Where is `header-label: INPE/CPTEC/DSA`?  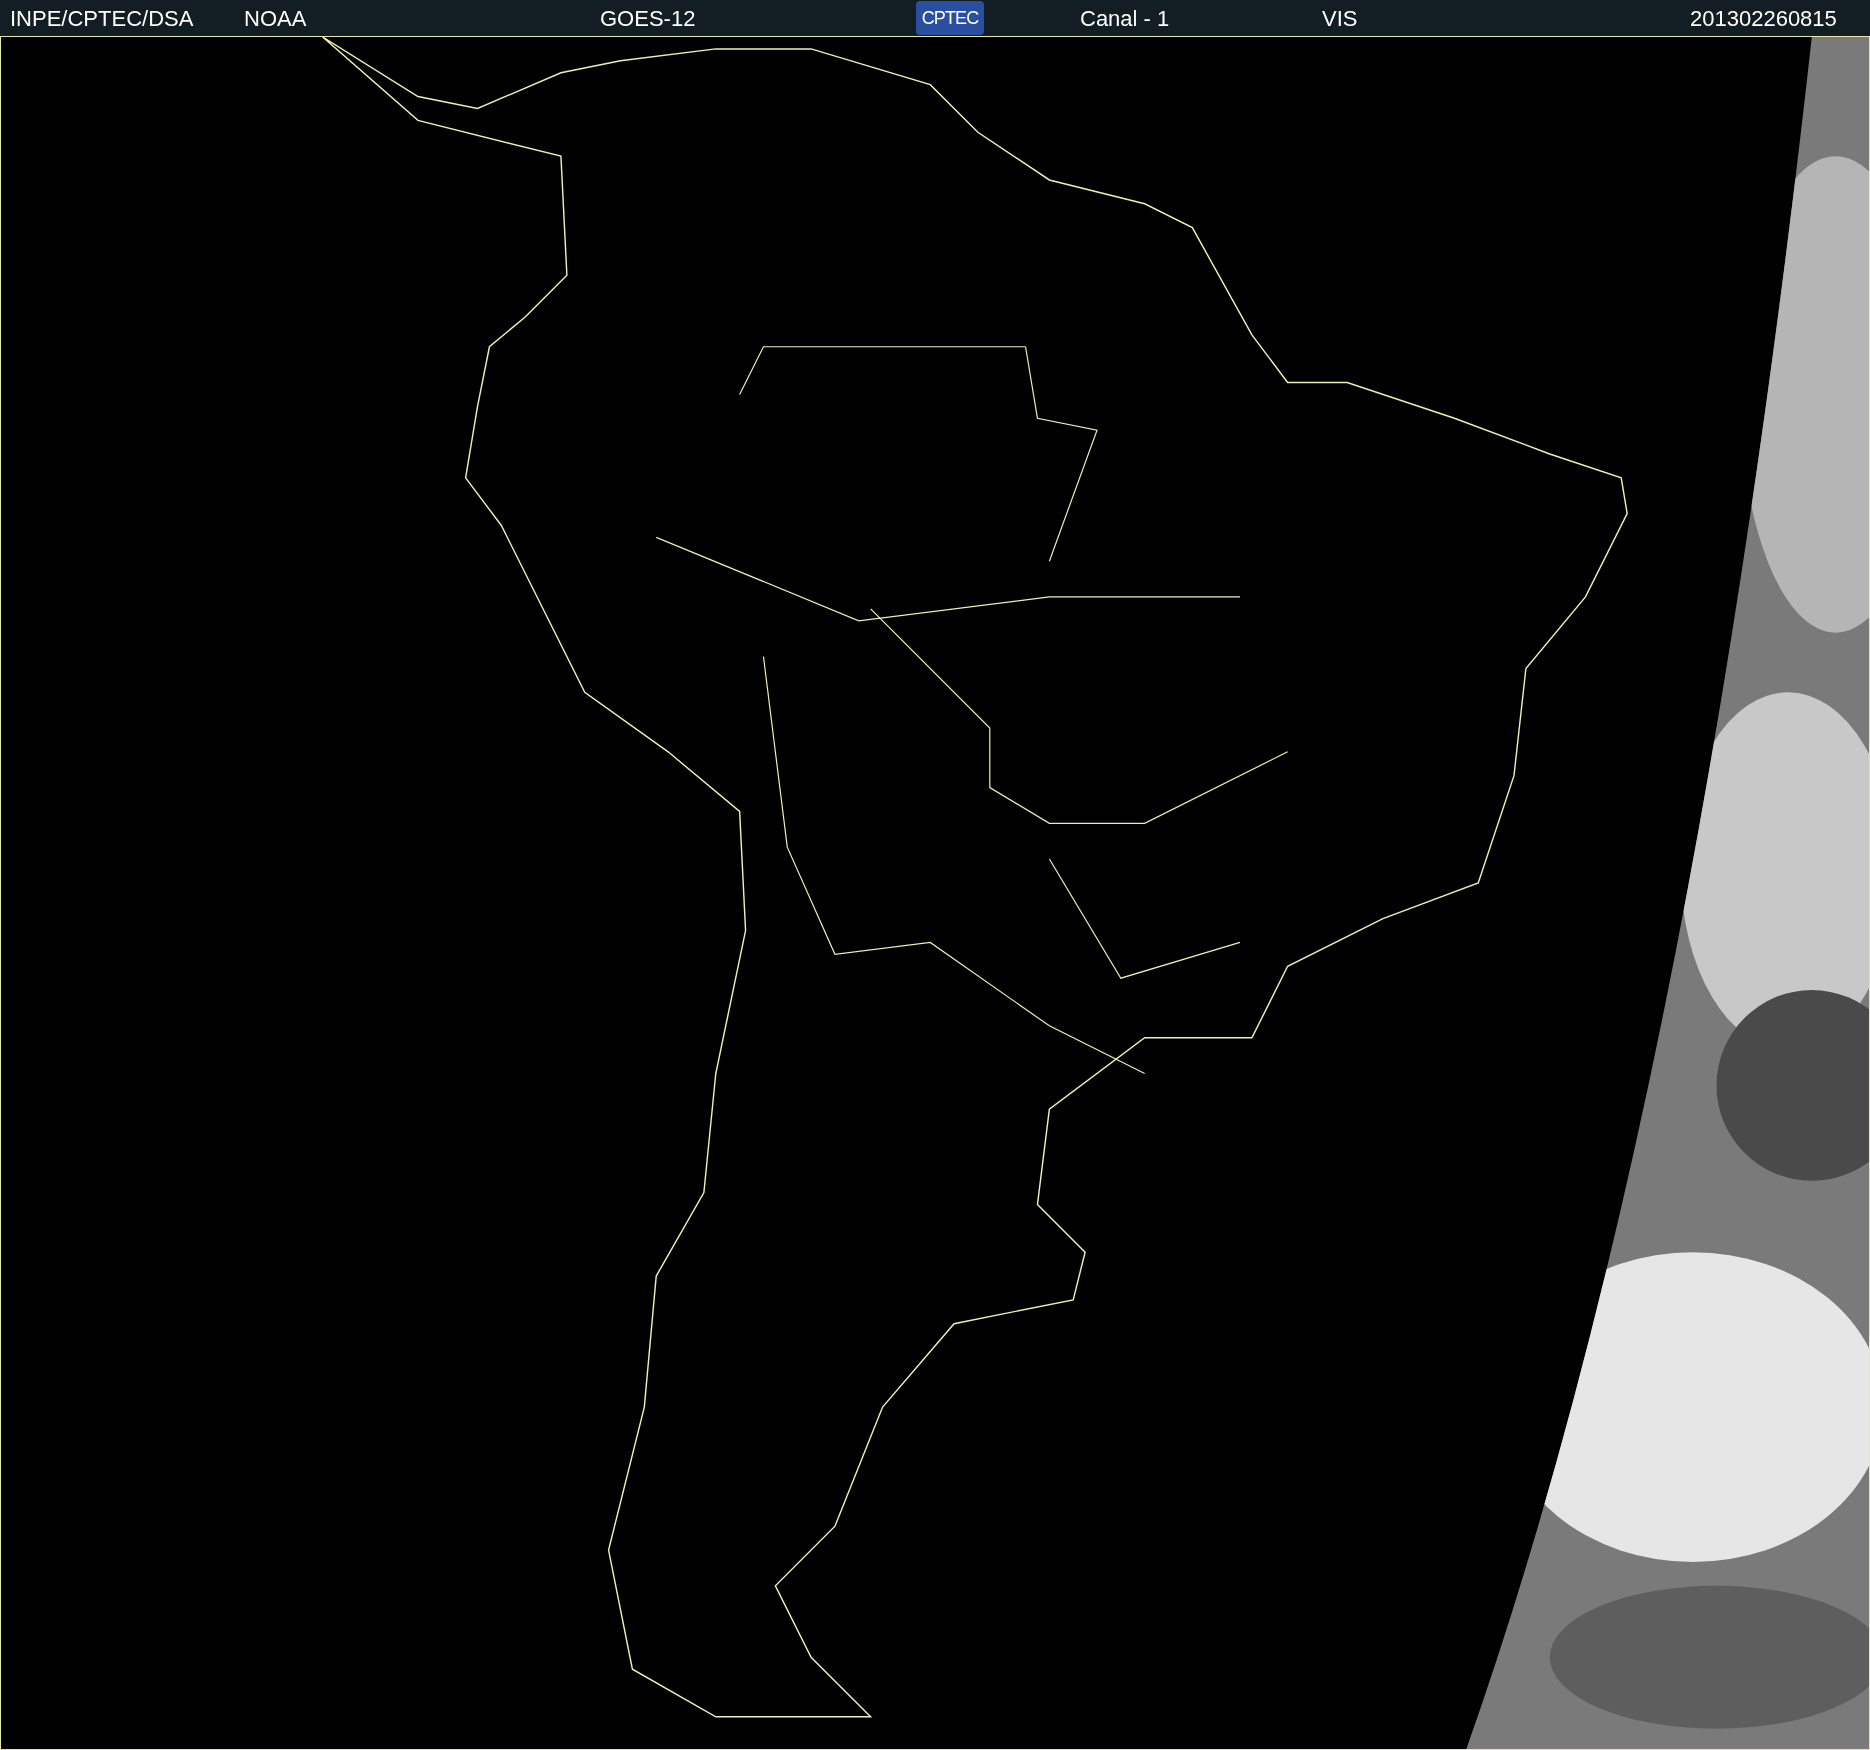 header-label: INPE/CPTEC/DSA is located at coordinates (102, 18).